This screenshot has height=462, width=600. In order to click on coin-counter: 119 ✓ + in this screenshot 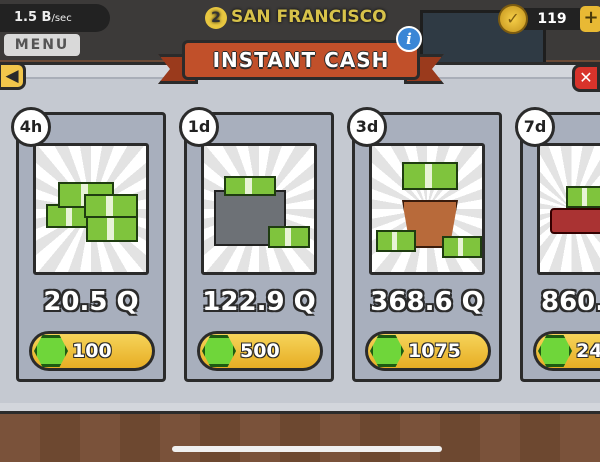, I will do `click(549, 19)`.